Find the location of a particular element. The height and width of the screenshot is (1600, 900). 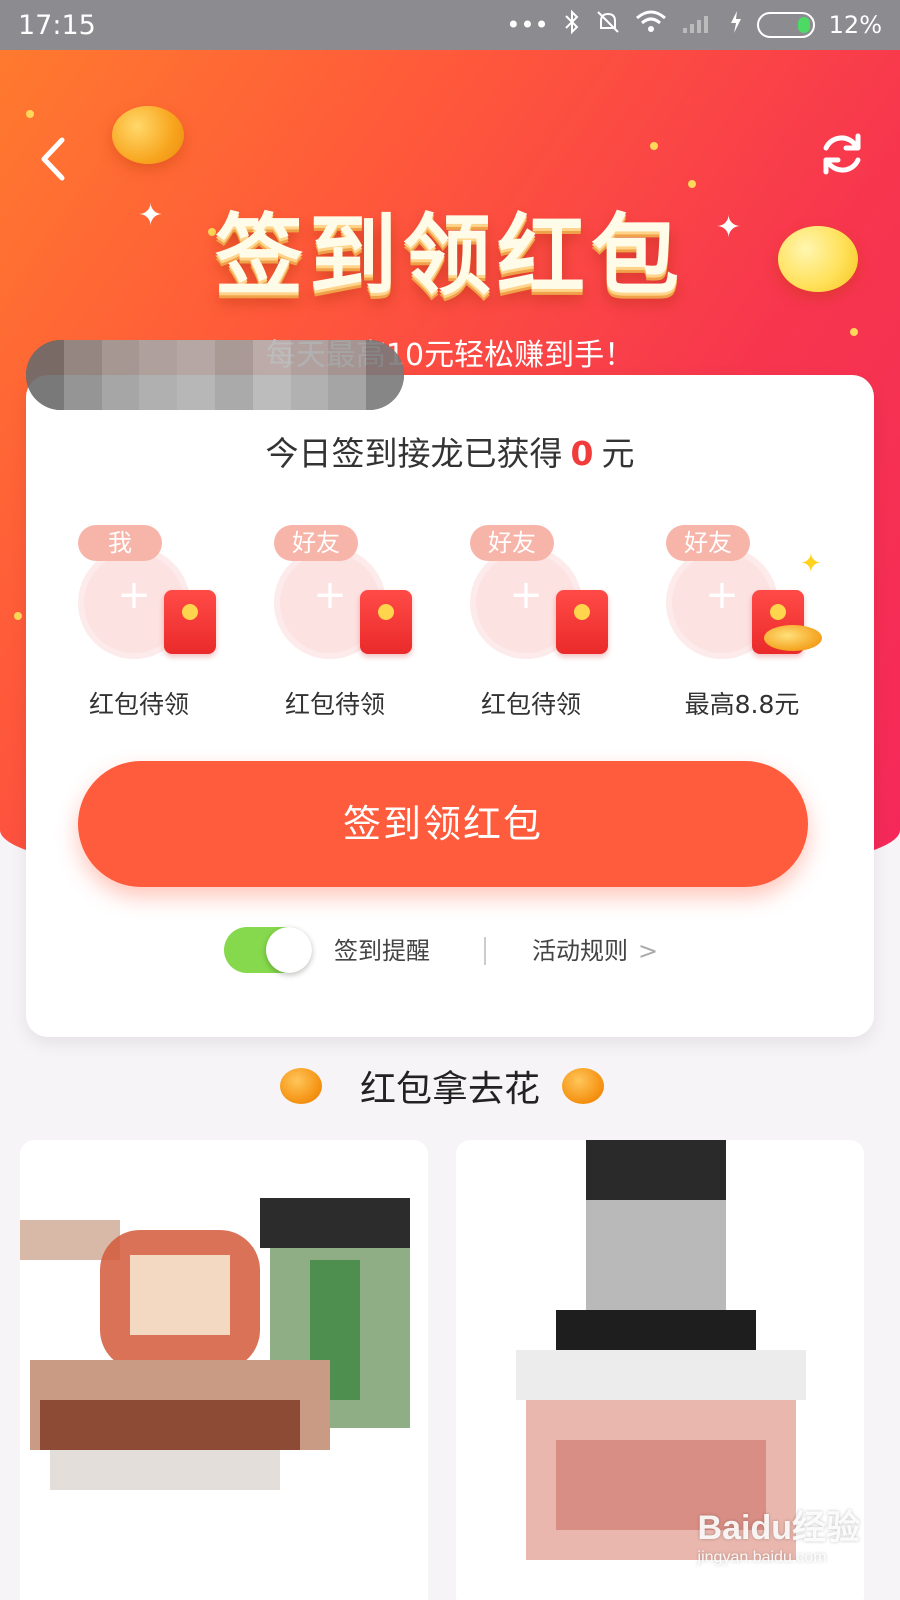

watermark-brand: Baidu经验 is located at coordinates (778, 1528).